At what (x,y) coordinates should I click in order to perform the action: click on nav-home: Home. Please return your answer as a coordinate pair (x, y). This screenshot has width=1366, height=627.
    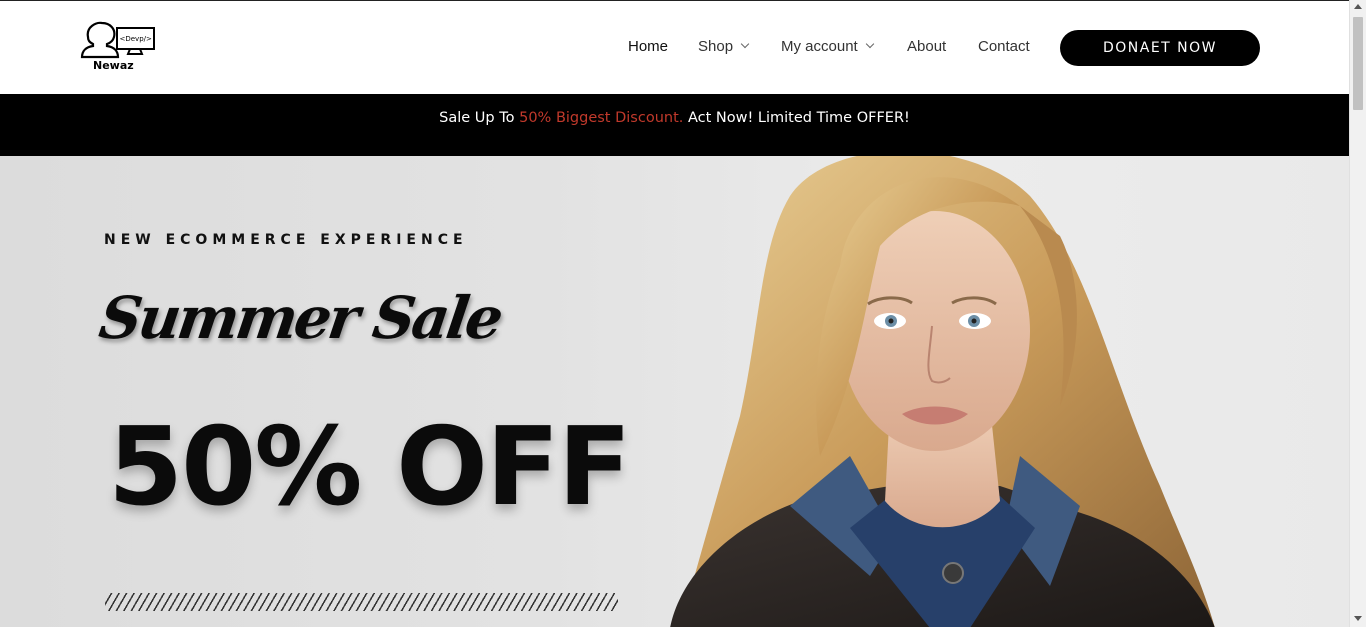
    Looking at the image, I should click on (648, 46).